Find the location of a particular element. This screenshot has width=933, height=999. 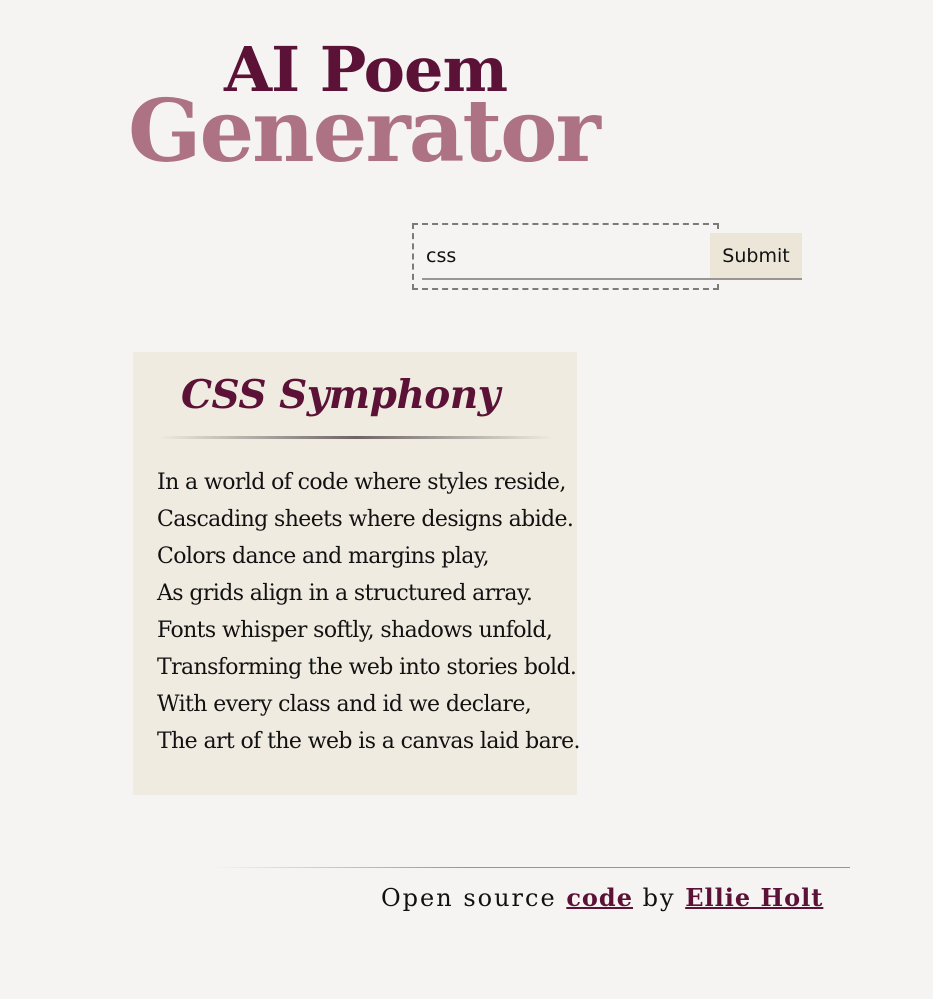

poem-line: As grids align in a structured array. is located at coordinates (345, 593).